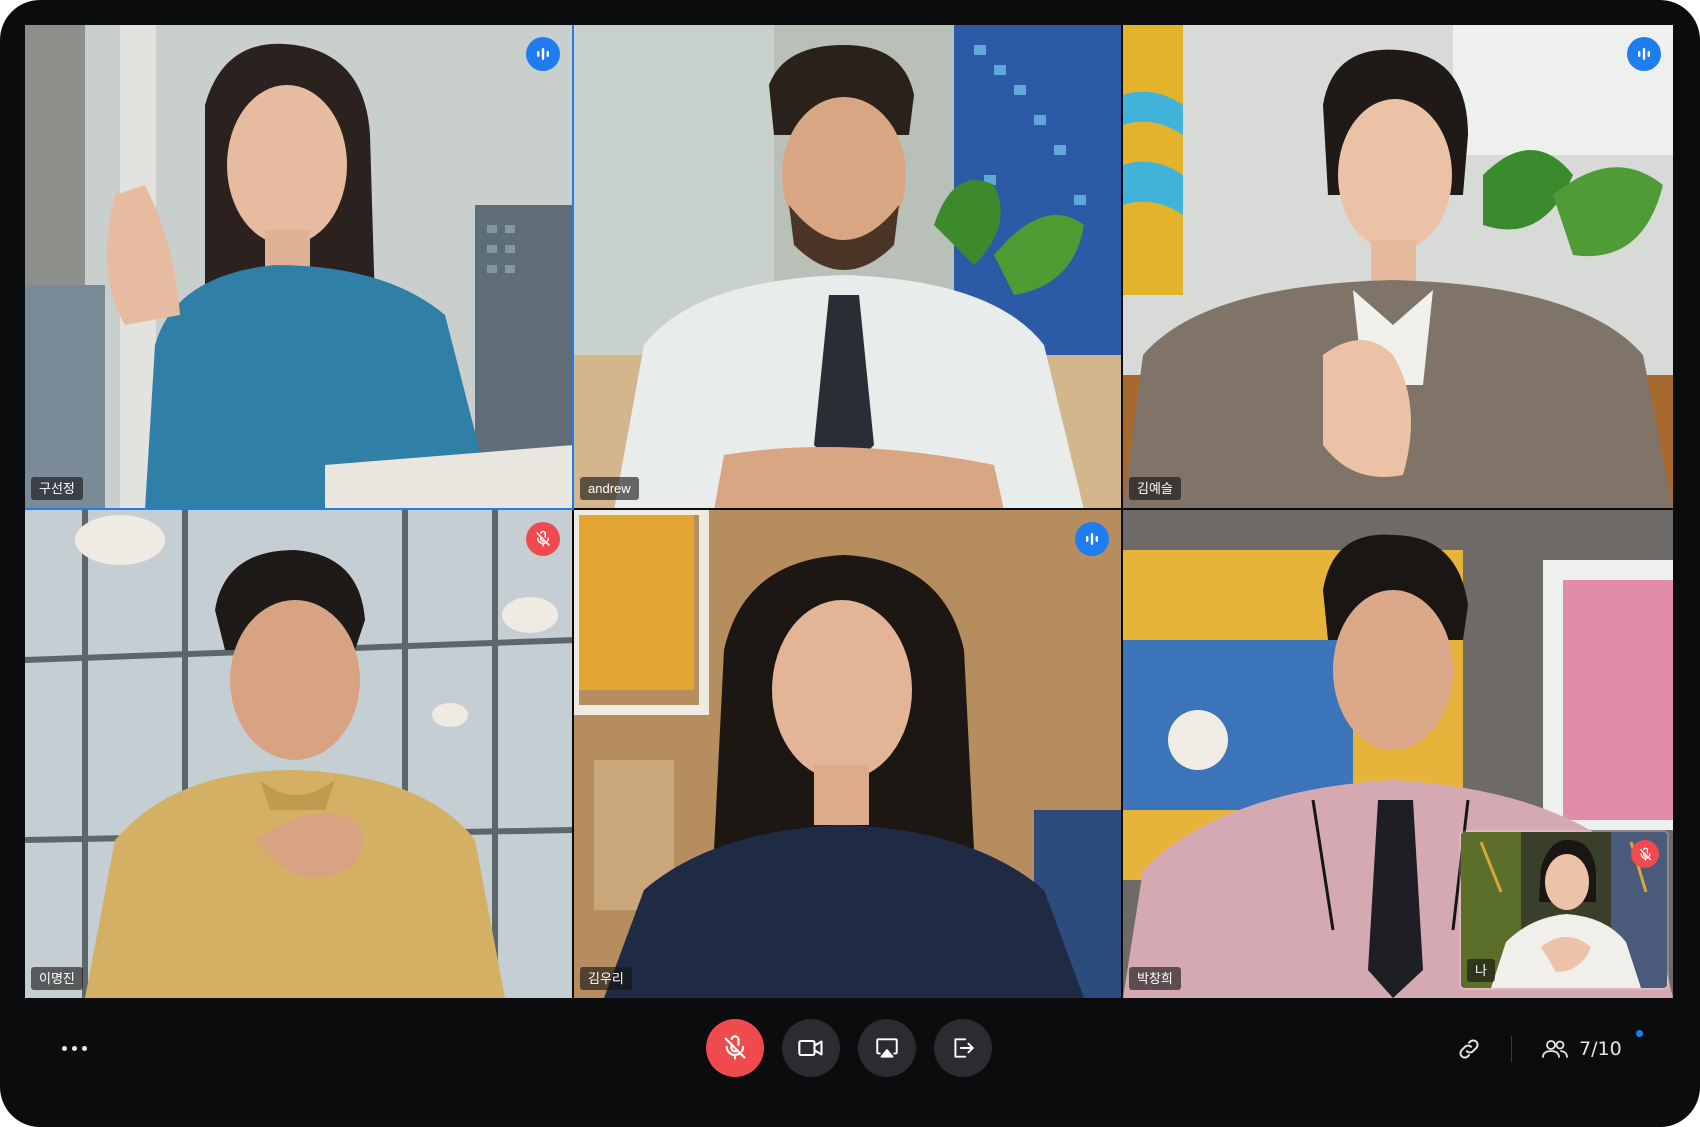  I want to click on people-icon, so click(1555, 1049).